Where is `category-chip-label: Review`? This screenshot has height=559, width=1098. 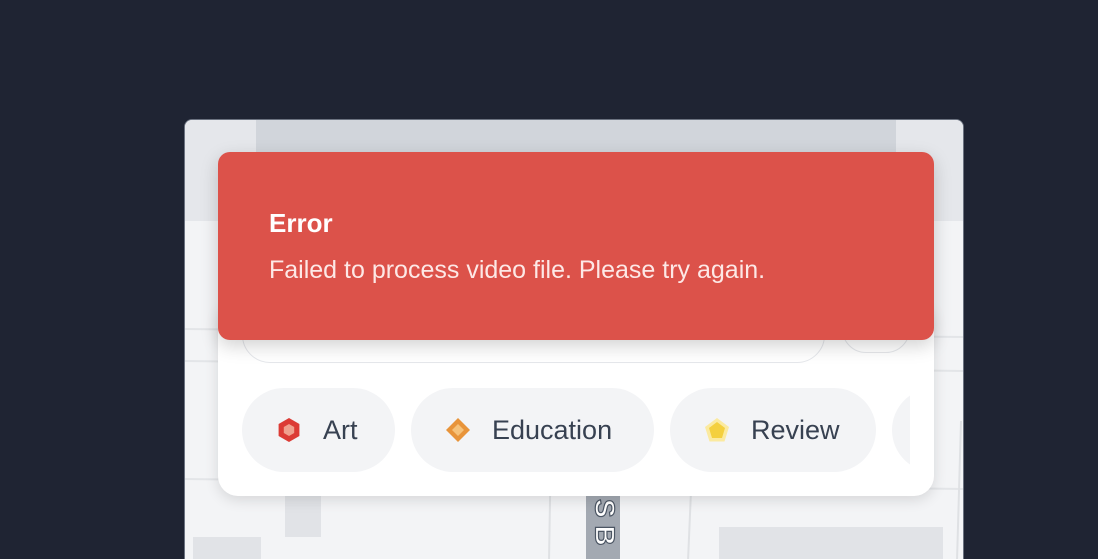 category-chip-label: Review is located at coordinates (795, 430).